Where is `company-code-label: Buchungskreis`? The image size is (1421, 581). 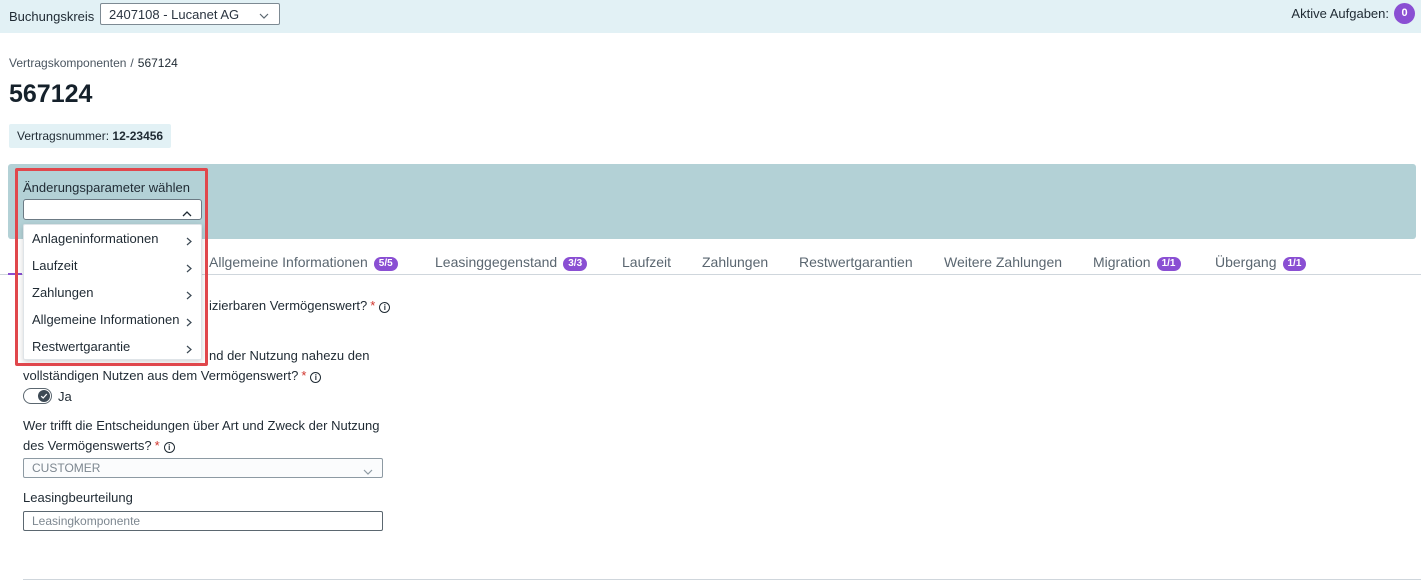 company-code-label: Buchungskreis is located at coordinates (52, 16).